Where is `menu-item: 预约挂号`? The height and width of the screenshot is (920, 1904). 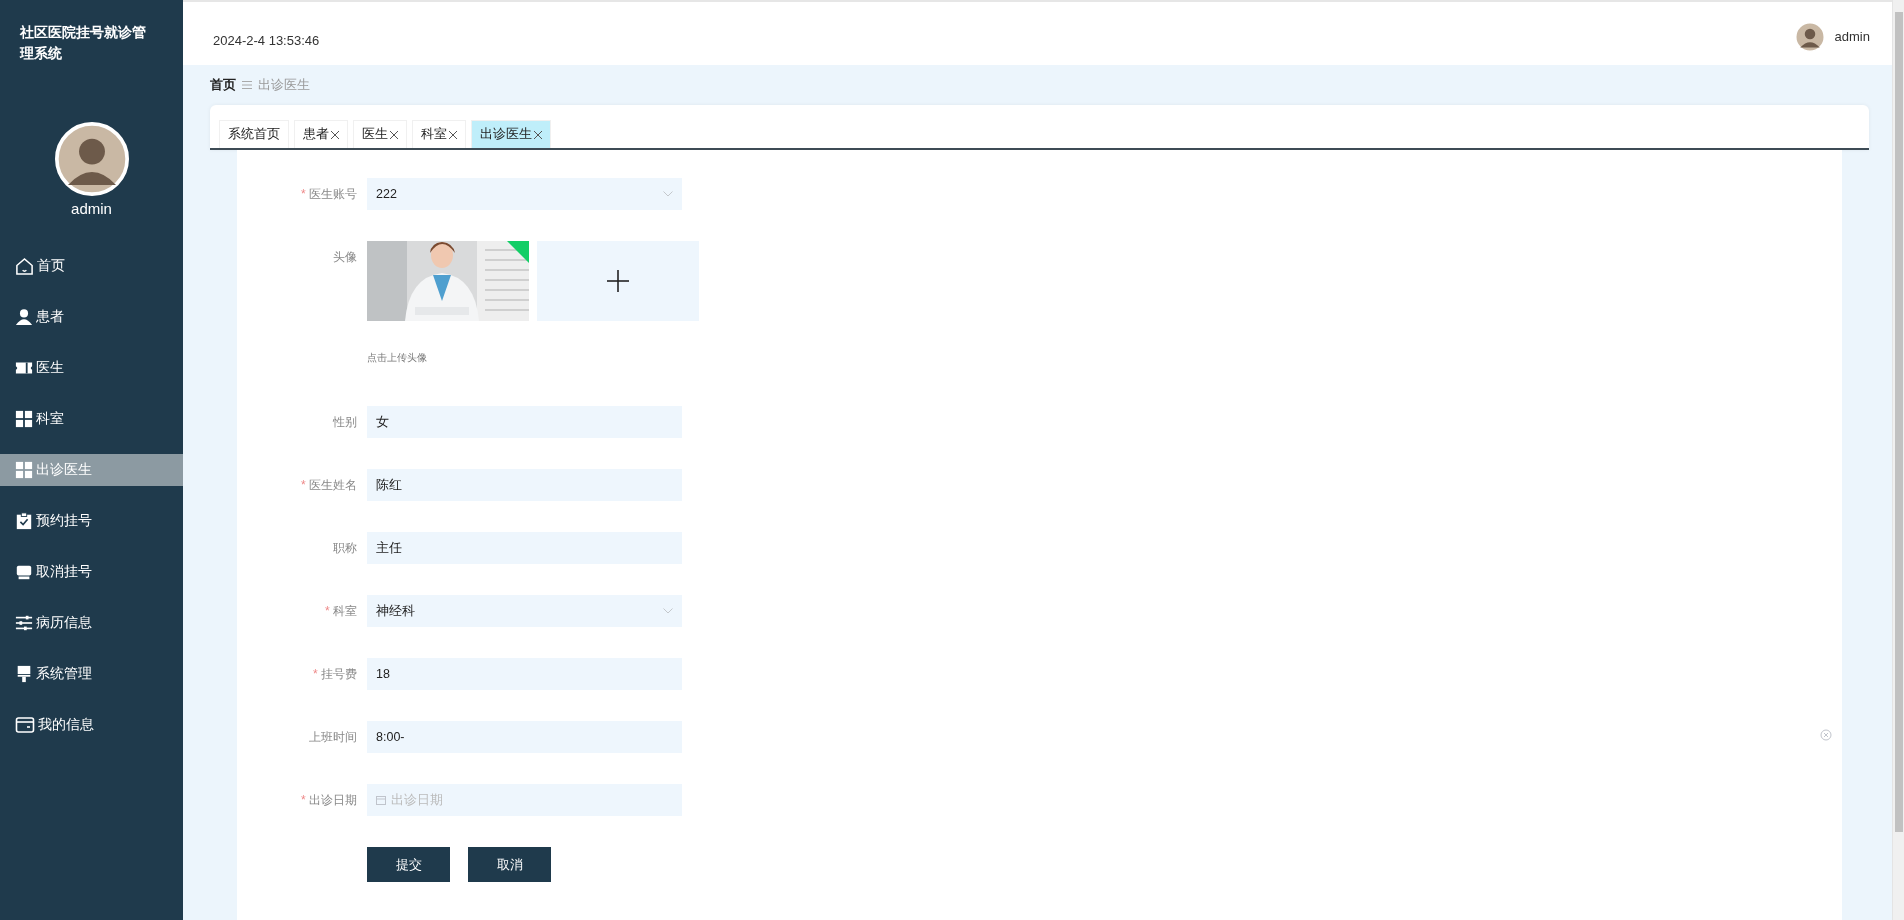 menu-item: 预约挂号 is located at coordinates (91, 521).